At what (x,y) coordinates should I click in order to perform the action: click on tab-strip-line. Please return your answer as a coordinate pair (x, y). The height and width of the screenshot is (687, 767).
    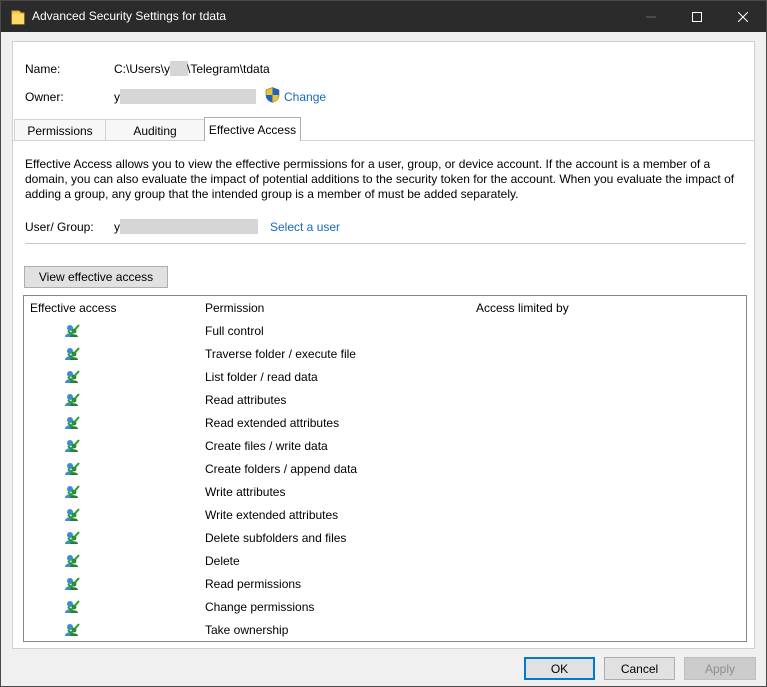
    Looking at the image, I should click on (384, 140).